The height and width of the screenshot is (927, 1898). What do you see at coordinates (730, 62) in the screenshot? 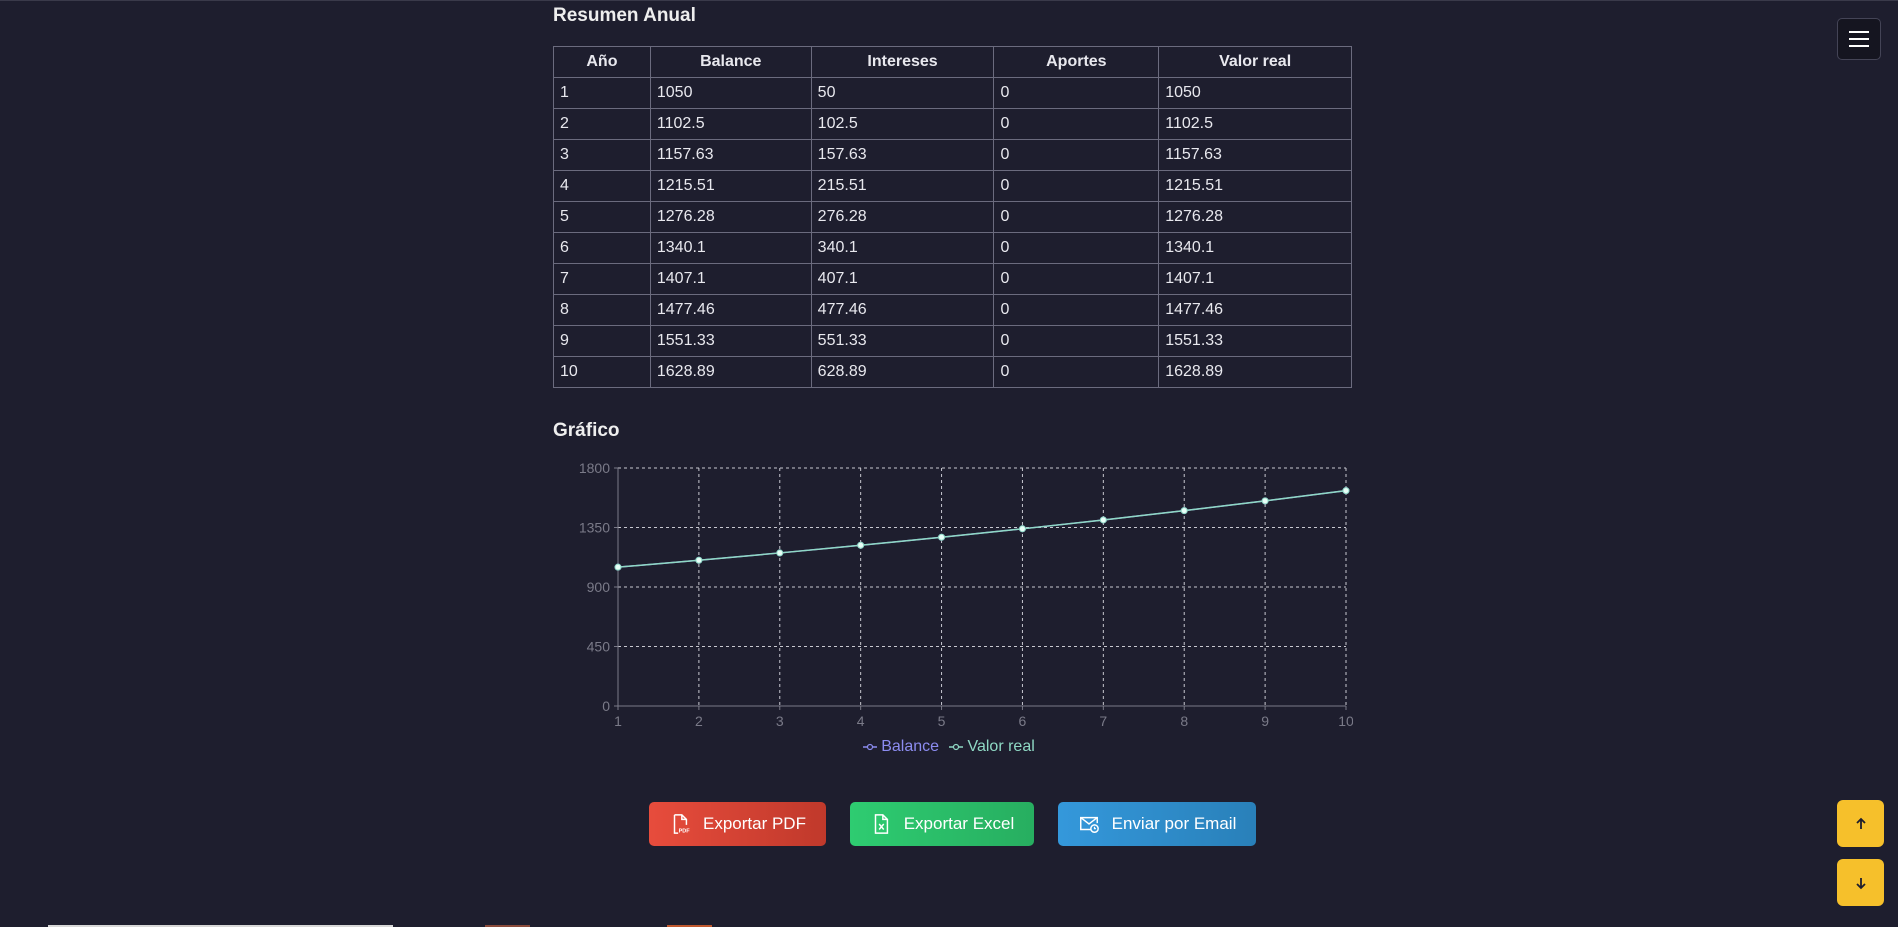
I see `column-header-balance: Balance` at bounding box center [730, 62].